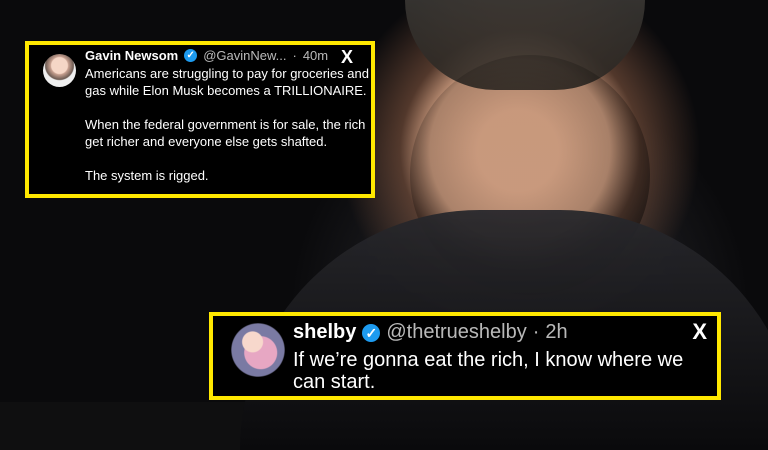 This screenshot has height=450, width=768. What do you see at coordinates (556, 332) in the screenshot?
I see `timestamp: 2h` at bounding box center [556, 332].